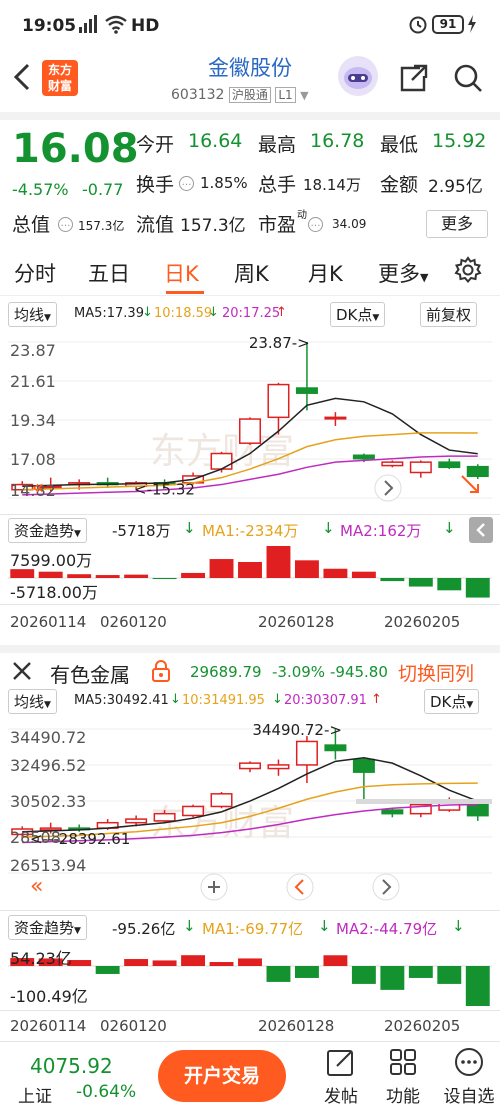 Image resolution: width=500 pixels, height=1111 pixels. Describe the element at coordinates (250, 1025) in the screenshot. I see `sector-date-axis: 20260114 0260120 20260128 20260205` at that location.